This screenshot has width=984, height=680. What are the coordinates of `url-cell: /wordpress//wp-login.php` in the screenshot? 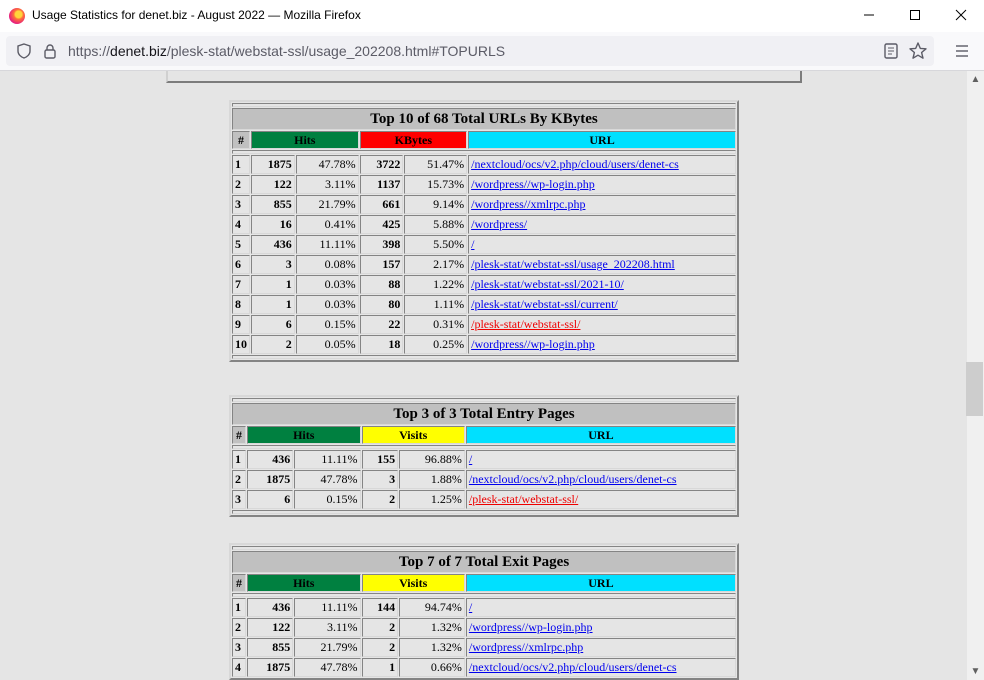 It's located at (600, 627).